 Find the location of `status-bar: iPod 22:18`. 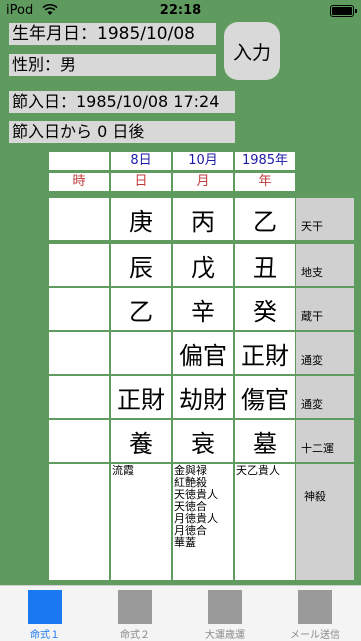

status-bar: iPod 22:18 is located at coordinates (180, 10).